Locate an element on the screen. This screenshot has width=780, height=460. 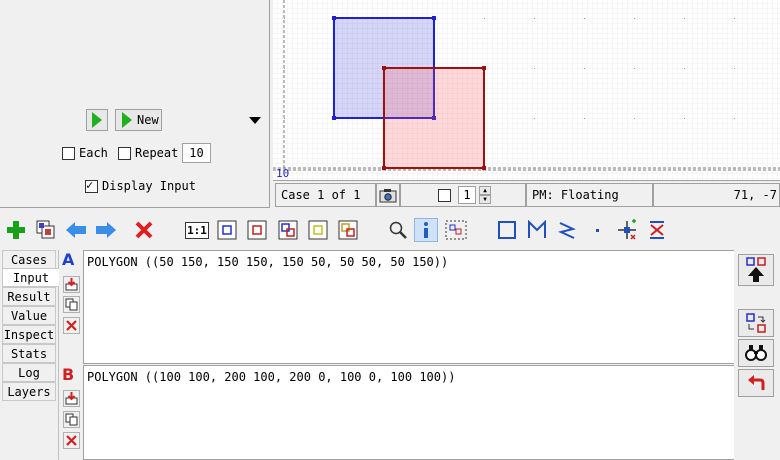
each-label: Each is located at coordinates (93, 153).